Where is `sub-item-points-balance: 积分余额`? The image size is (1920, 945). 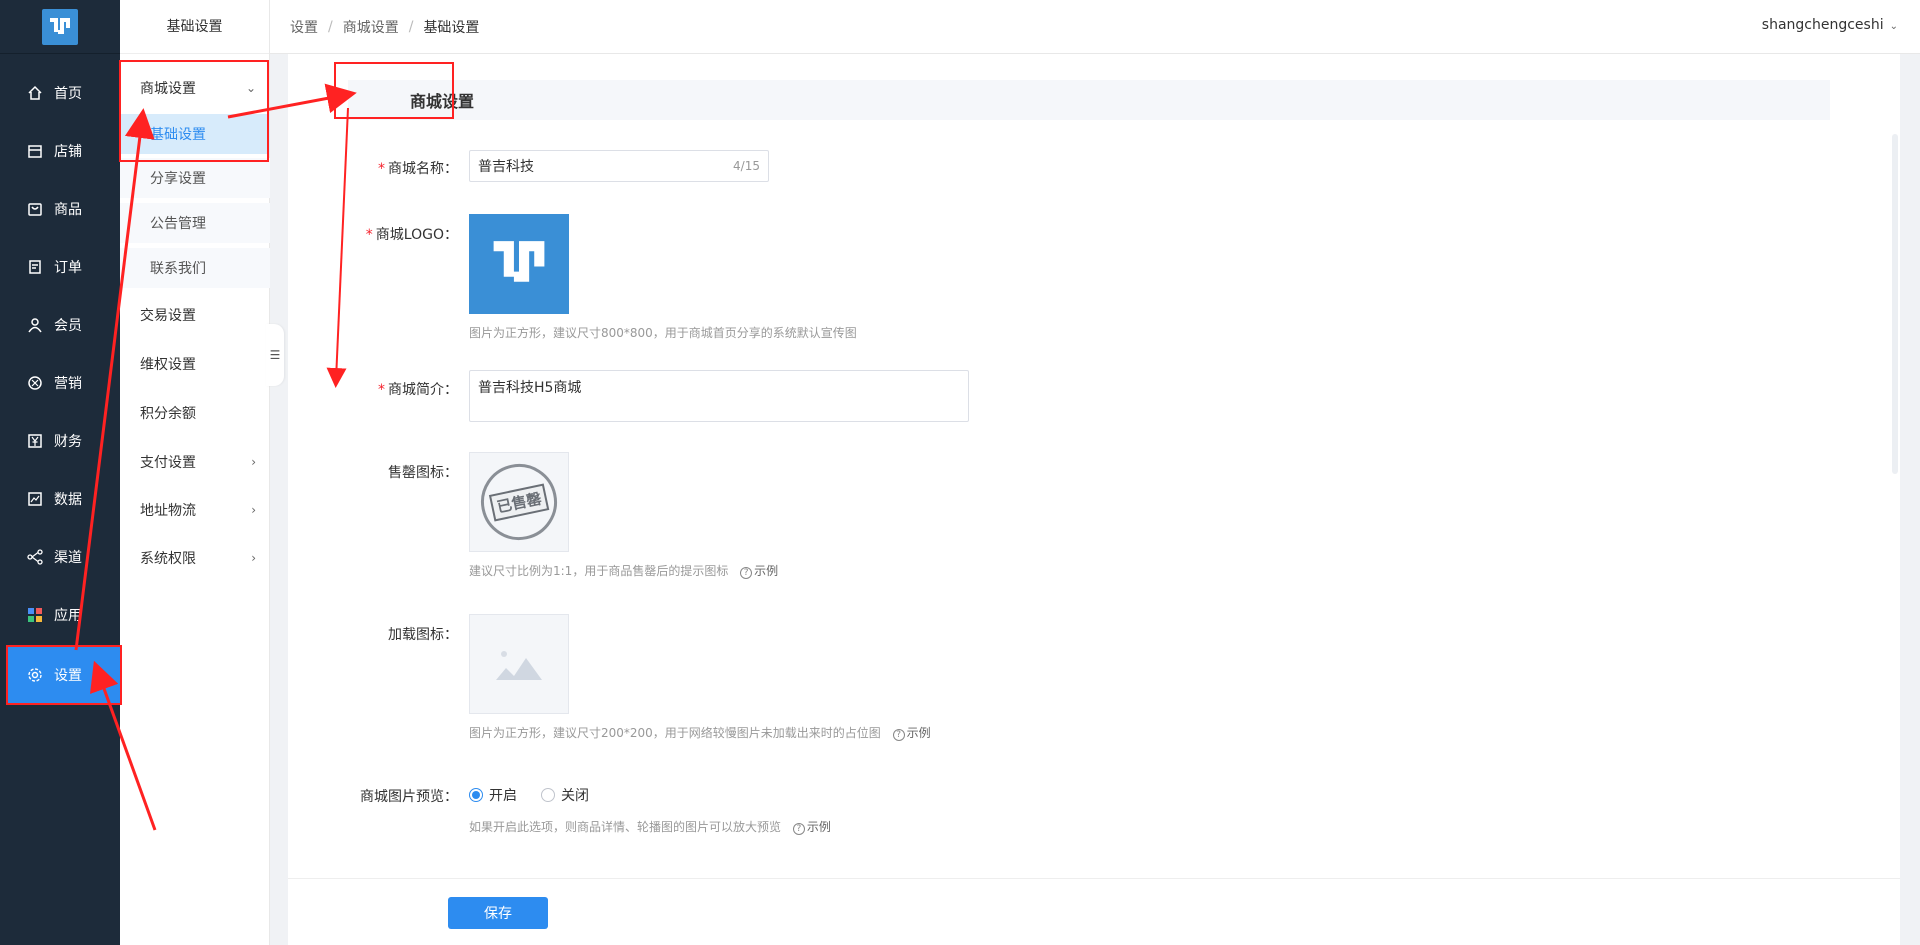 sub-item-points-balance: 积分余额 is located at coordinates (195, 413).